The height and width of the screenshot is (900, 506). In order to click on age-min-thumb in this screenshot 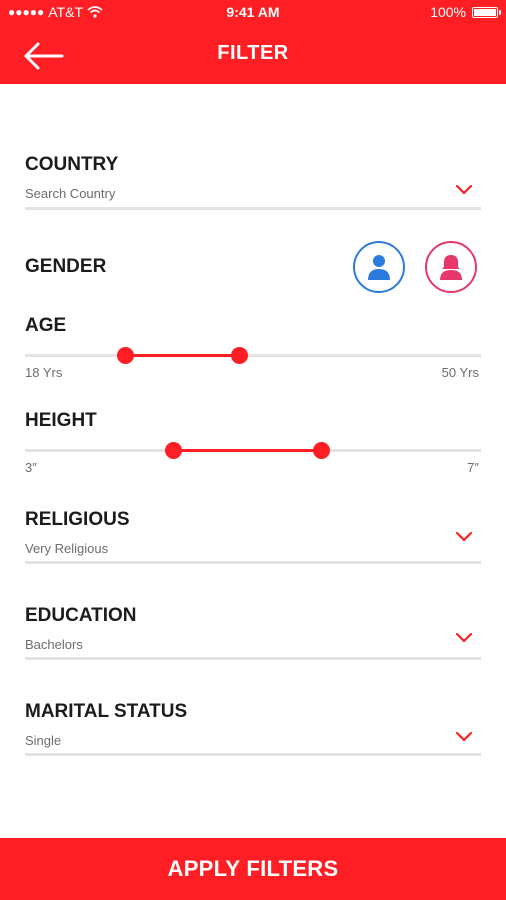, I will do `click(125, 355)`.